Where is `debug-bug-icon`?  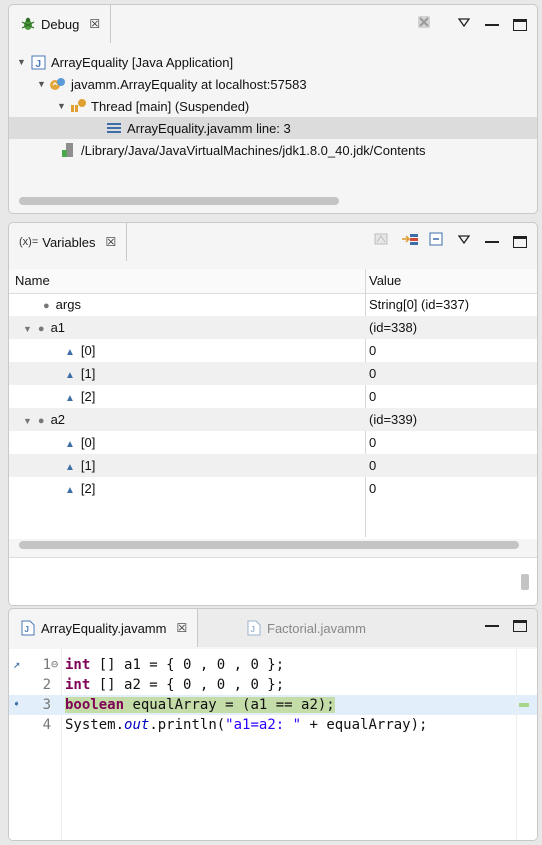 debug-bug-icon is located at coordinates (28, 24).